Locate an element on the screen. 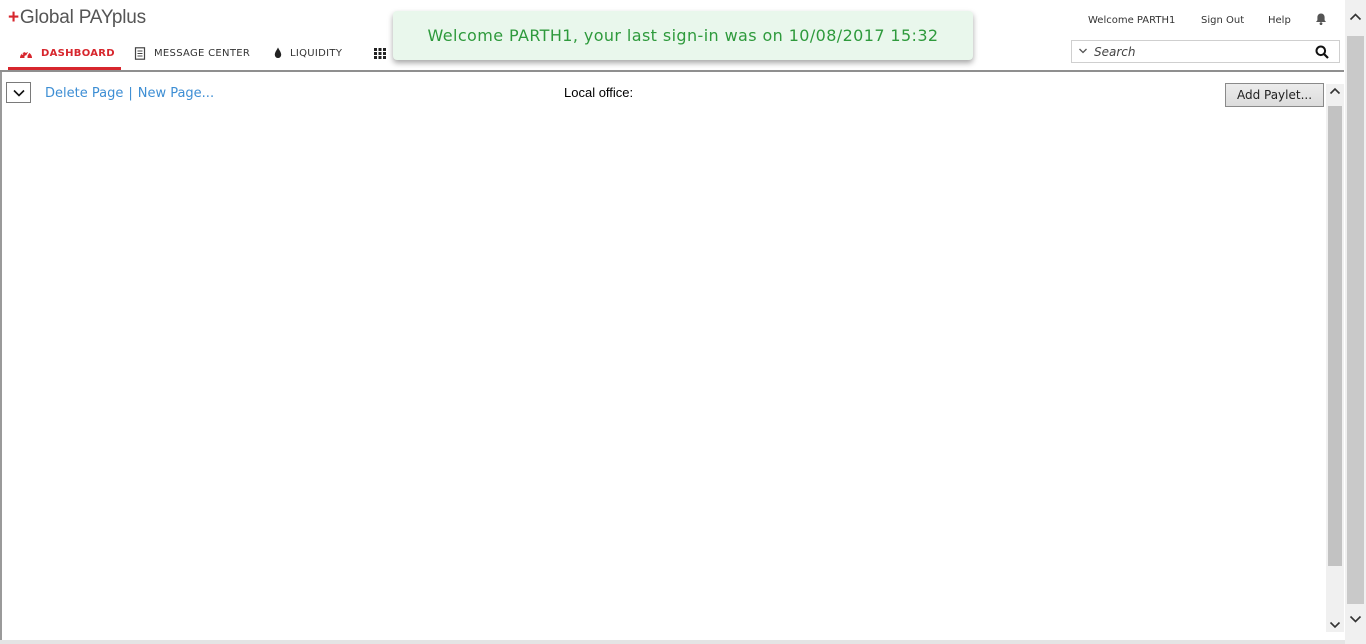  grid-apps-icon is located at coordinates (380, 53).